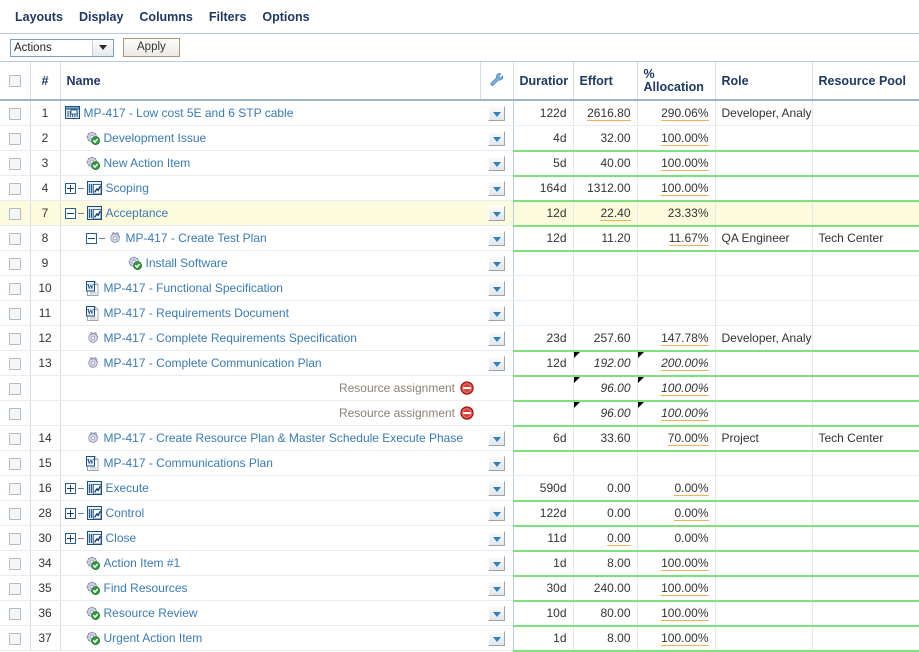  Describe the element at coordinates (676, 538) in the screenshot. I see `cell-allocation: 0.00%` at that location.